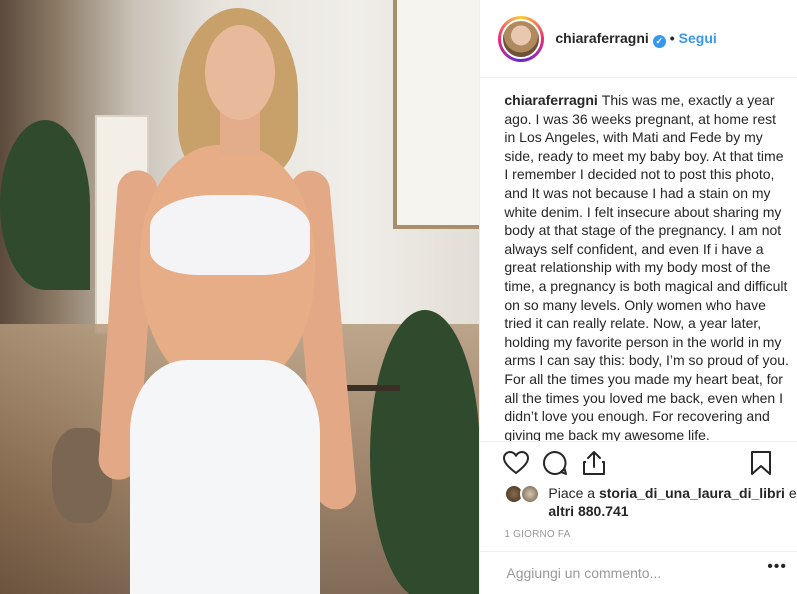 The image size is (797, 594). Describe the element at coordinates (530, 494) in the screenshot. I see `liker-avatar` at that location.